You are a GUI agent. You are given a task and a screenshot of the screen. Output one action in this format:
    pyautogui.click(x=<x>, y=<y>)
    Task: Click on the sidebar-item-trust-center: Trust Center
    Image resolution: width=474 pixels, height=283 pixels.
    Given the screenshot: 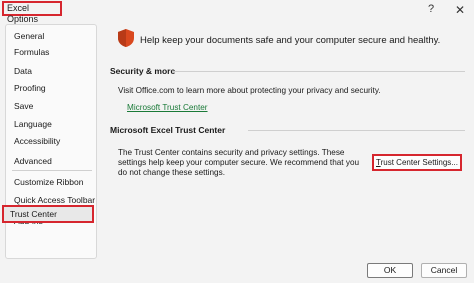 What is the action you would take?
    pyautogui.click(x=48, y=214)
    